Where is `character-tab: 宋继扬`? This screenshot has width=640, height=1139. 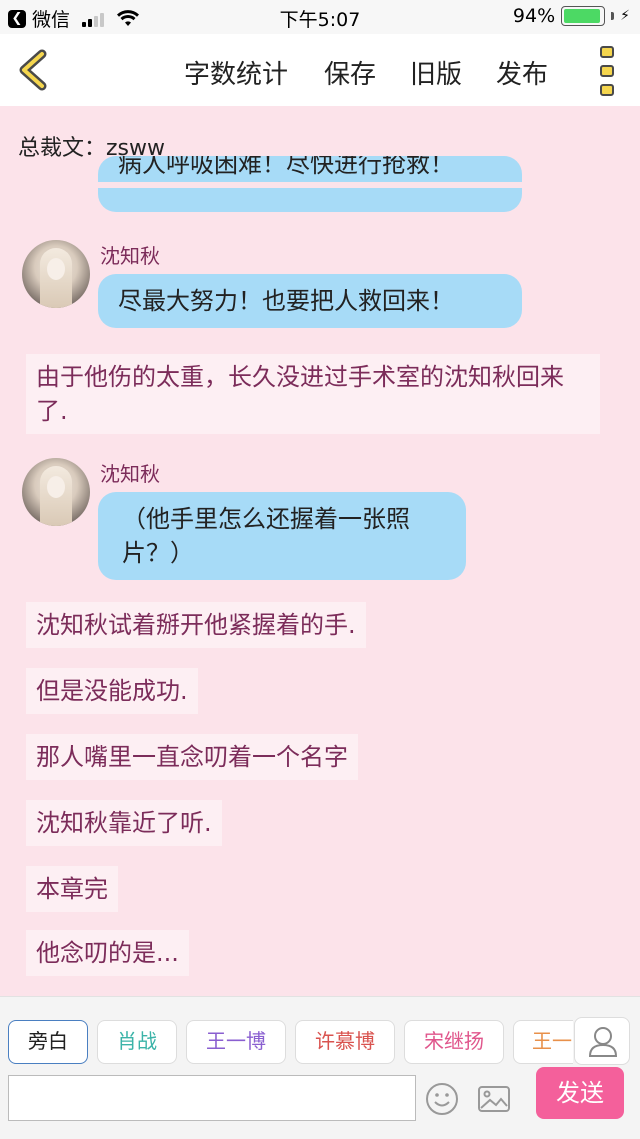 character-tab: 宋继扬 is located at coordinates (454, 1042).